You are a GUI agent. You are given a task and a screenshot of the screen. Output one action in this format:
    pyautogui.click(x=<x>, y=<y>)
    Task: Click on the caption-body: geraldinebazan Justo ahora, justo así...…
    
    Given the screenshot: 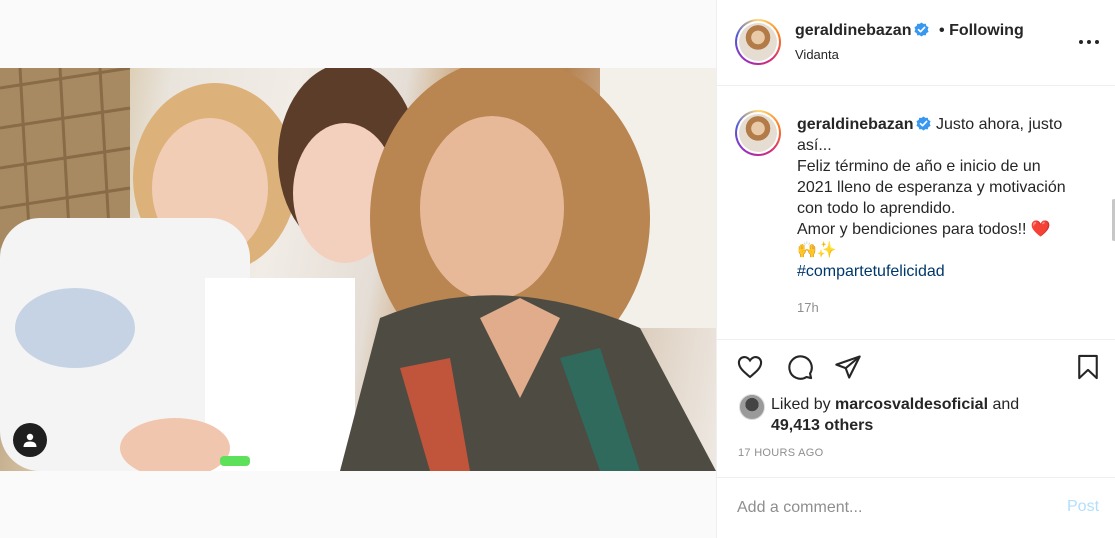 What is the action you would take?
    pyautogui.click(x=937, y=198)
    